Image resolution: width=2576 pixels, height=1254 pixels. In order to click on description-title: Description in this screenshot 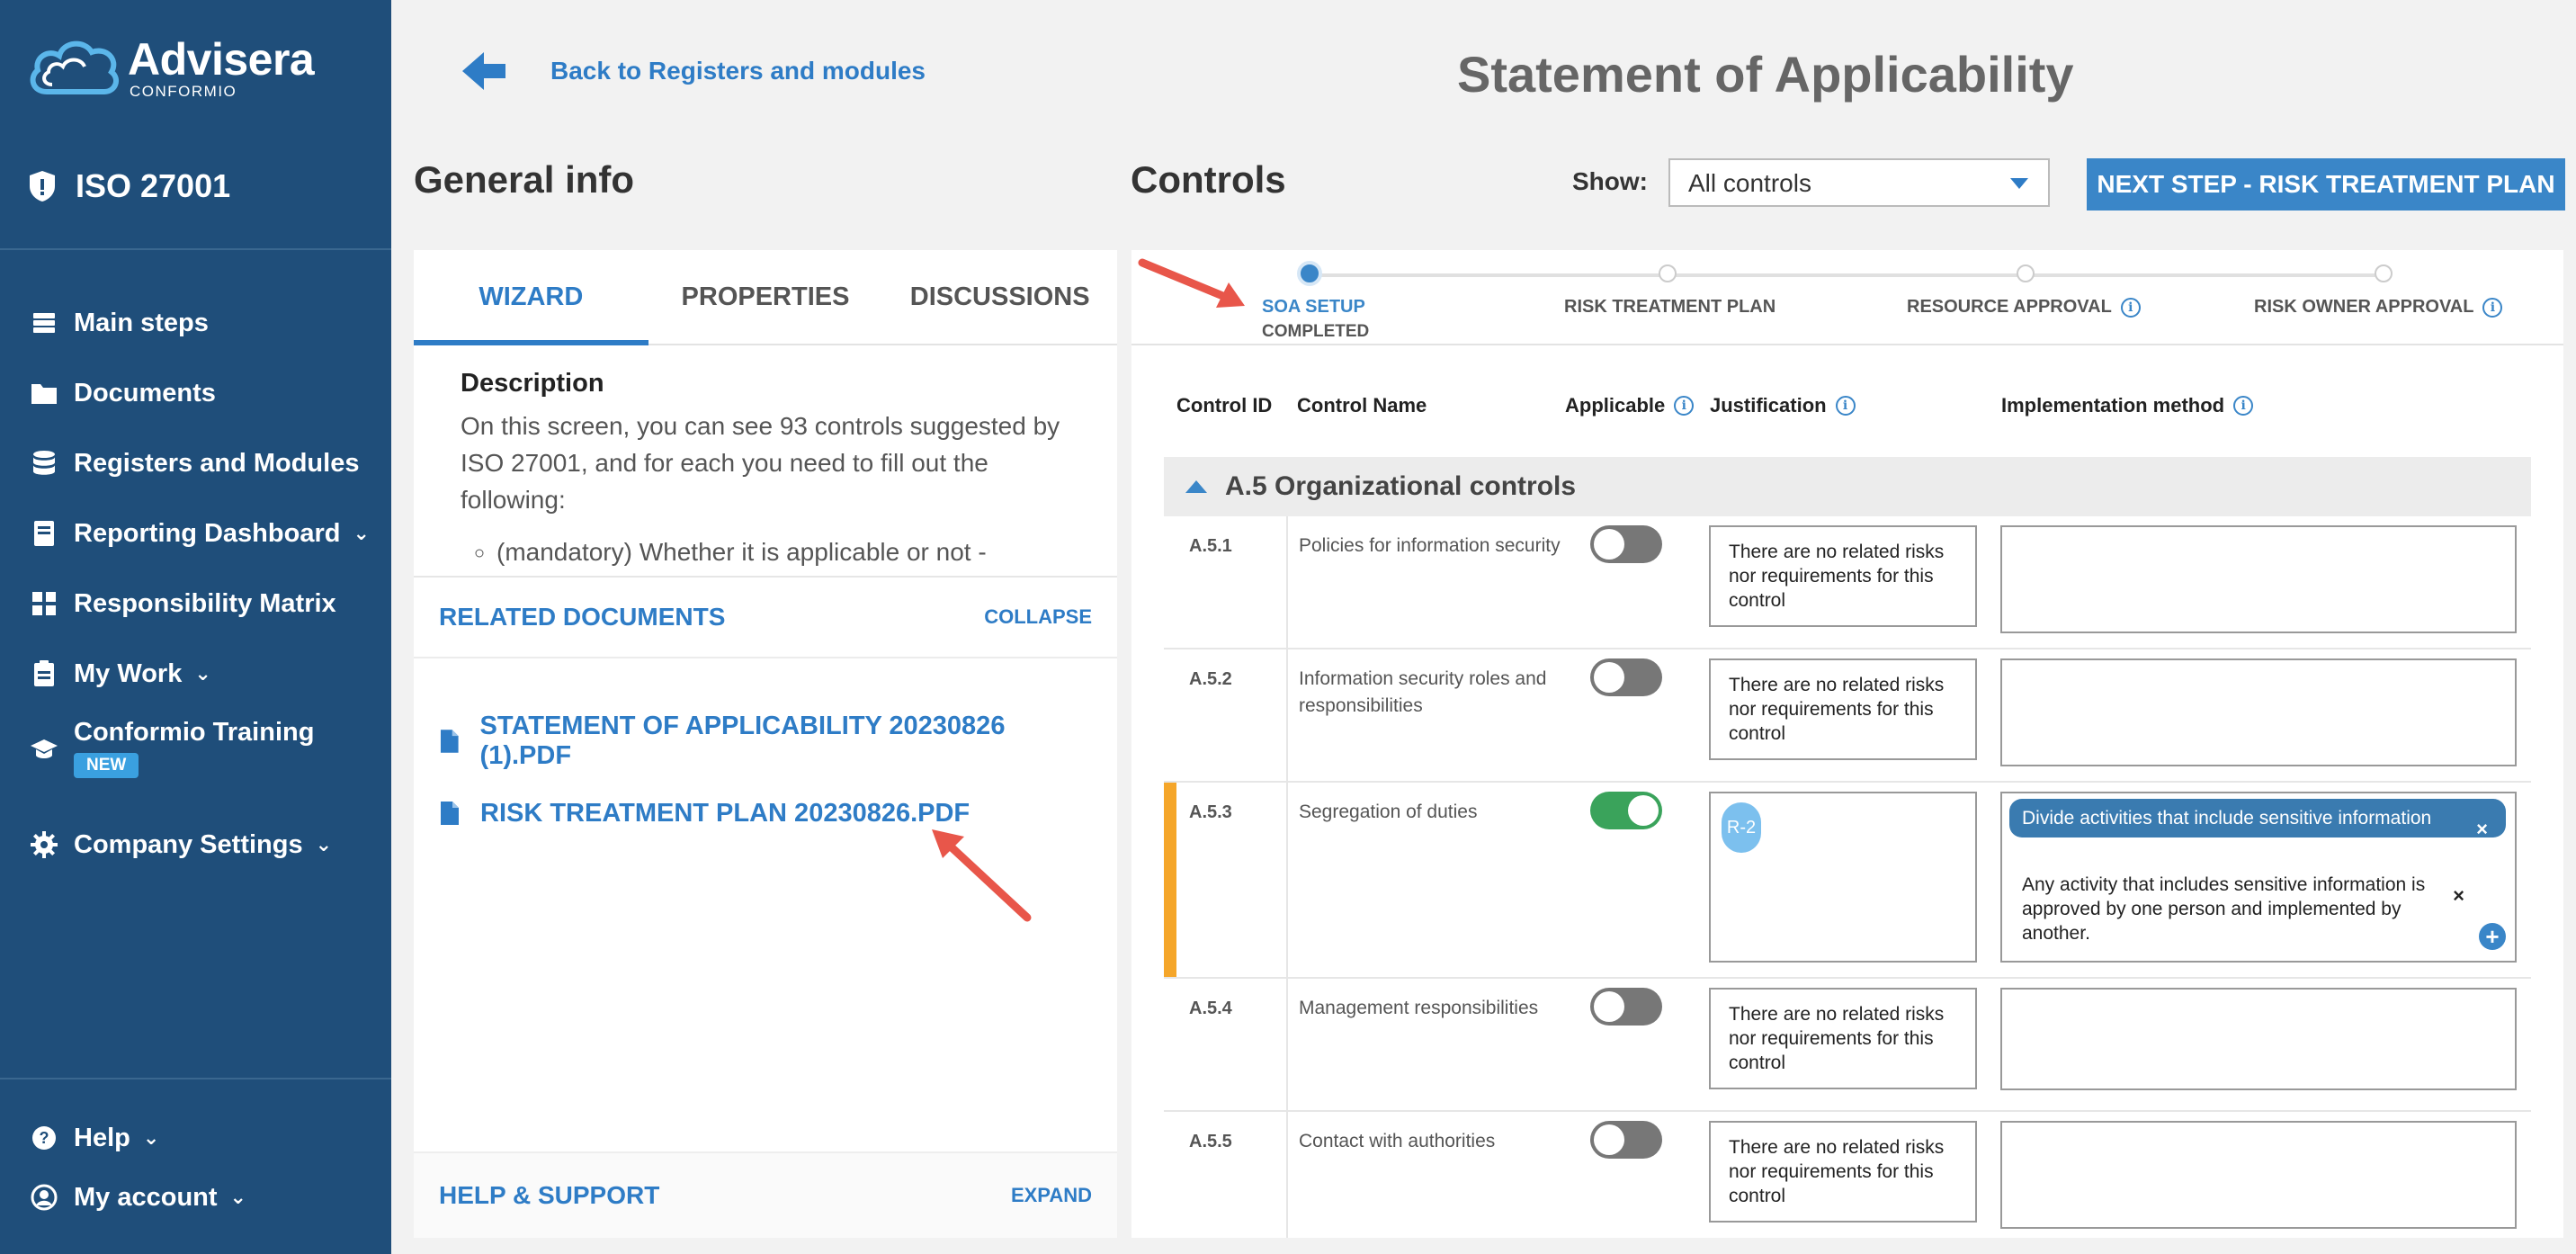, I will do `click(532, 384)`.